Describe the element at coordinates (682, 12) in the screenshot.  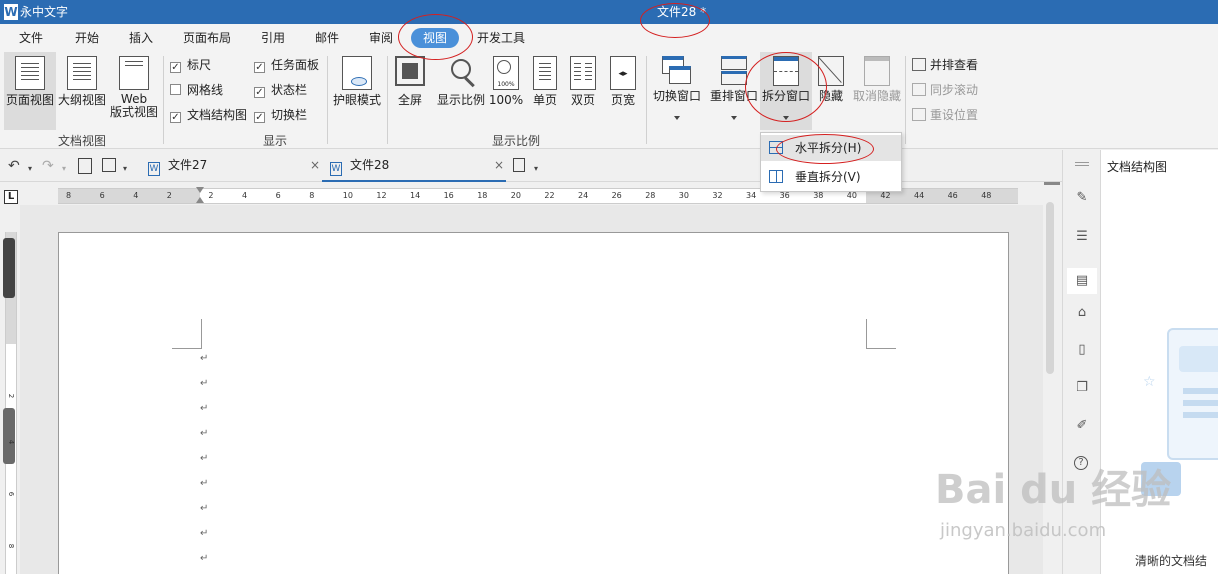
I see `document-title: 文件28 *` at that location.